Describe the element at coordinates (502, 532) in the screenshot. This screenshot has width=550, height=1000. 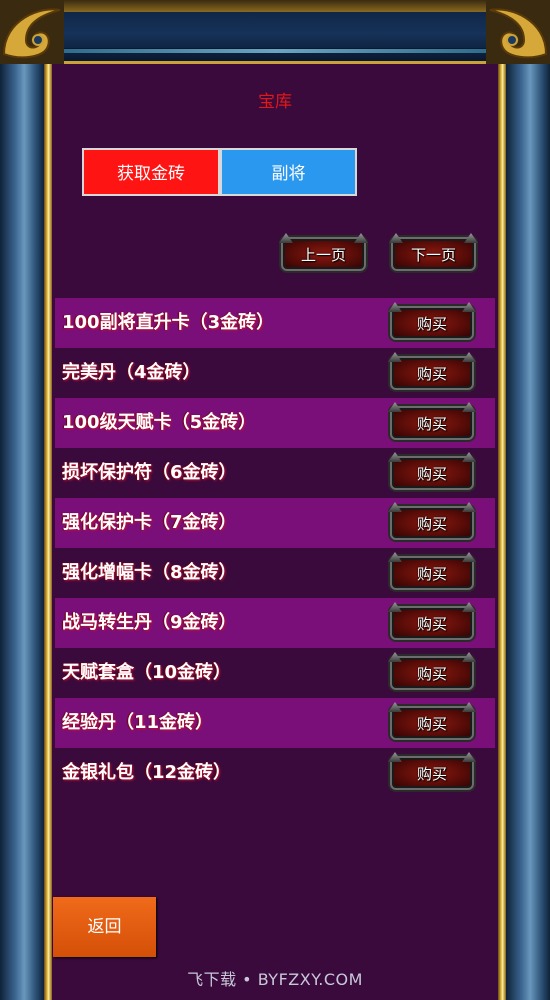
I see `right-gold-rail` at that location.